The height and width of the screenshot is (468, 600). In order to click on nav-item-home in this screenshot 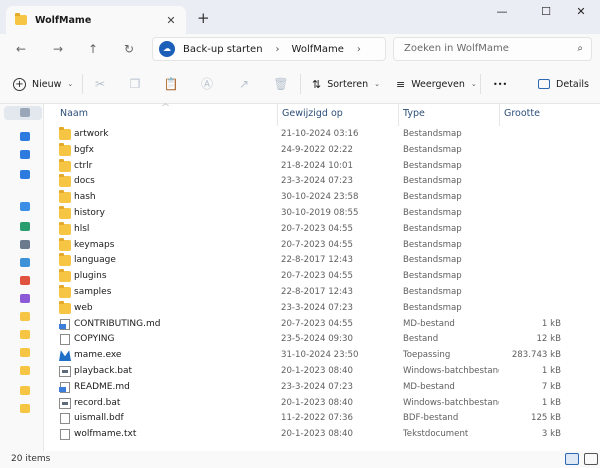, I will do `click(23, 113)`.